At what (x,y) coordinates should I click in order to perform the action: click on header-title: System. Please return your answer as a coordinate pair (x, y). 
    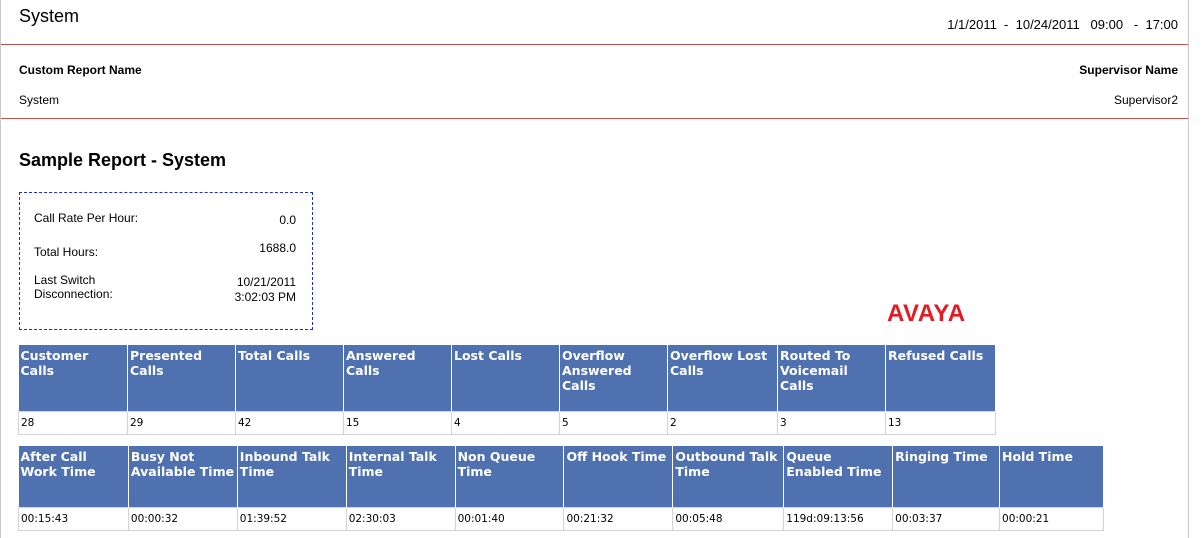
    Looking at the image, I should click on (49, 16).